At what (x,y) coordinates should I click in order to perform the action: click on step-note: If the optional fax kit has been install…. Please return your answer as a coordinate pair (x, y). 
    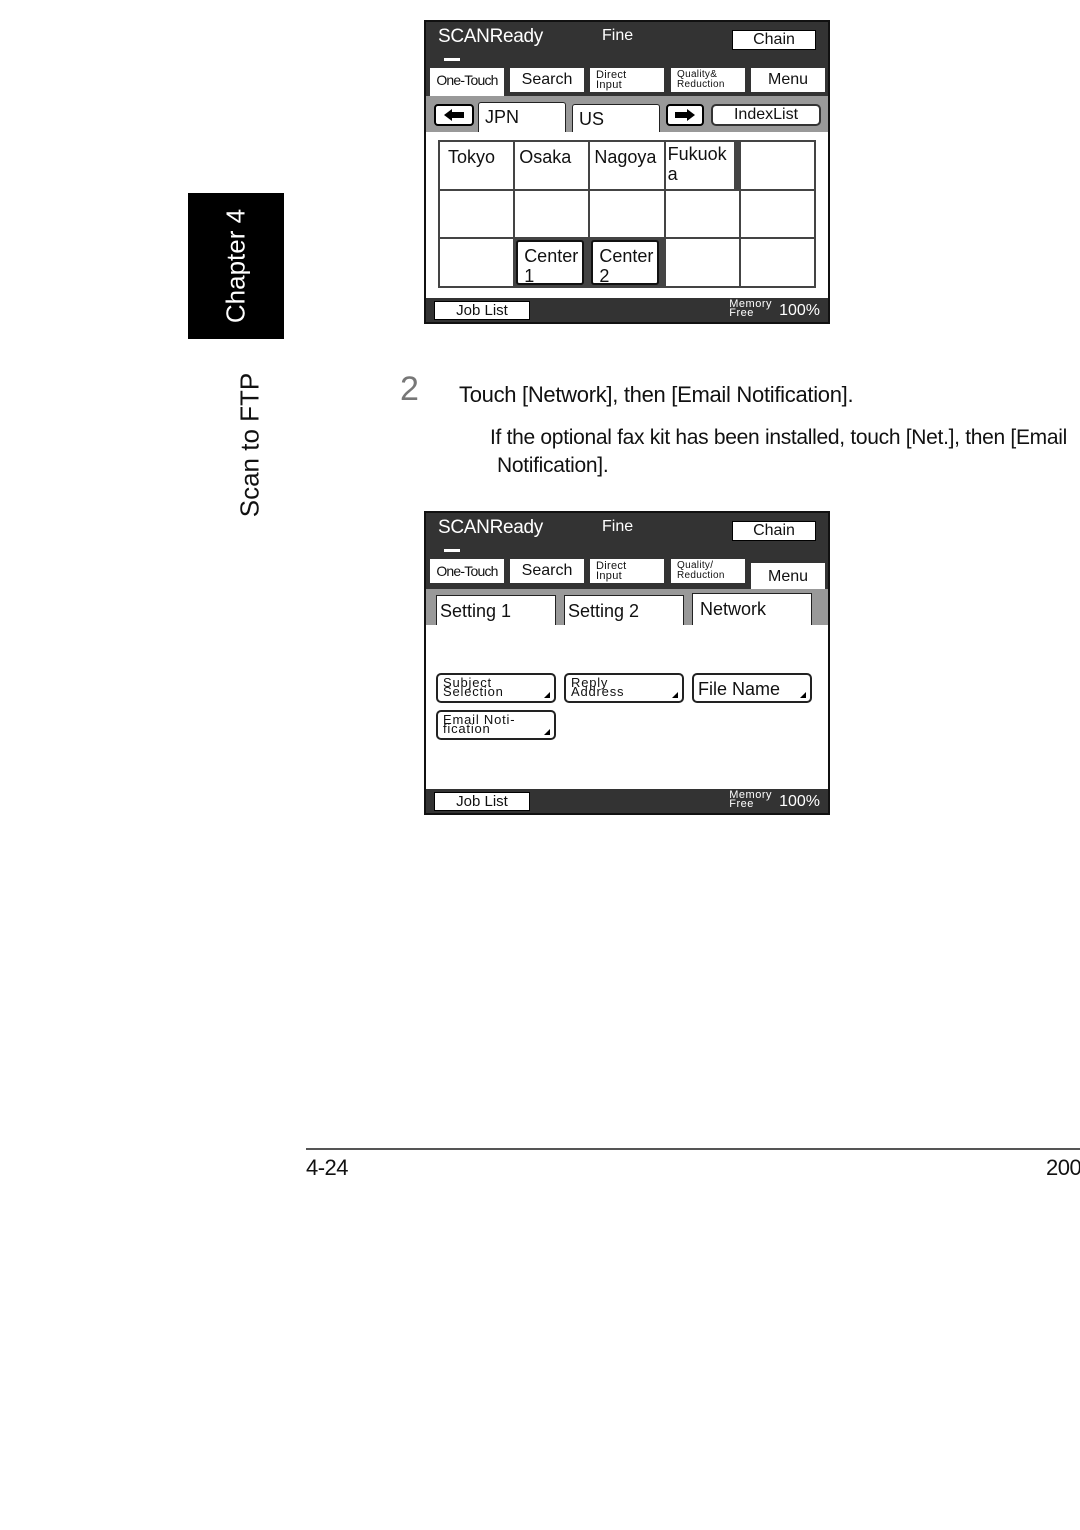
    Looking at the image, I should click on (785, 452).